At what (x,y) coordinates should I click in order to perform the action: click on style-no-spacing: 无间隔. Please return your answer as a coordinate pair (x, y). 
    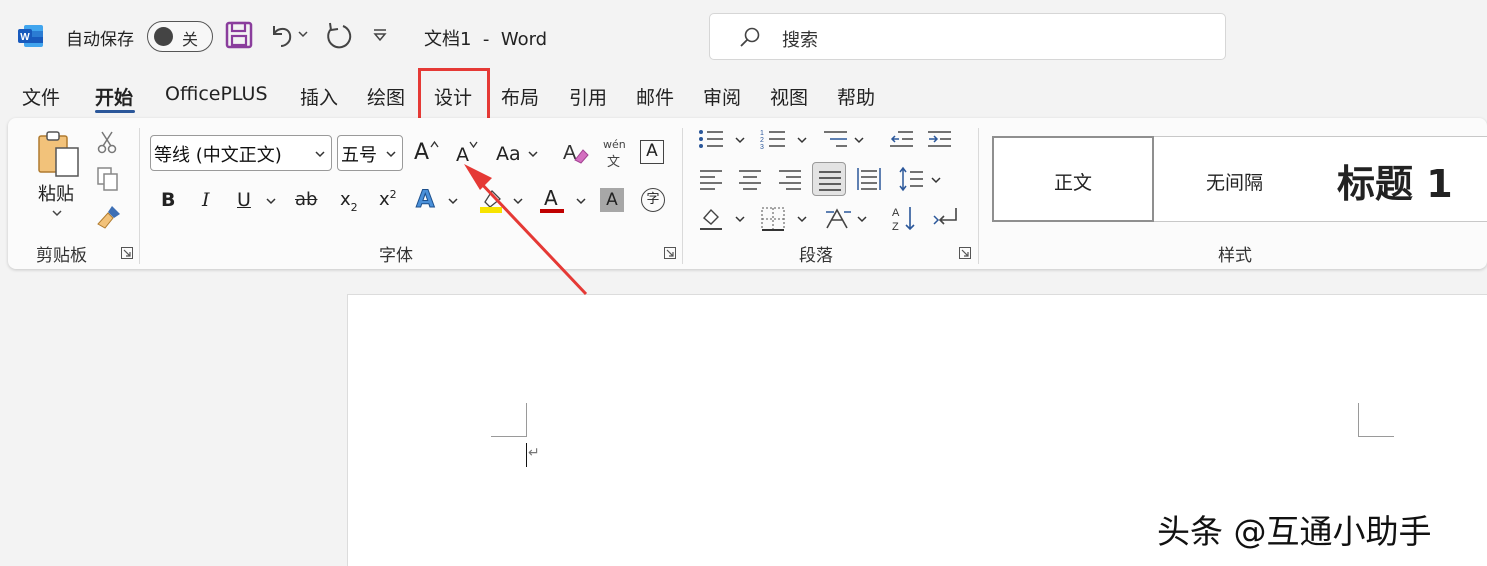
    Looking at the image, I should click on (1235, 179).